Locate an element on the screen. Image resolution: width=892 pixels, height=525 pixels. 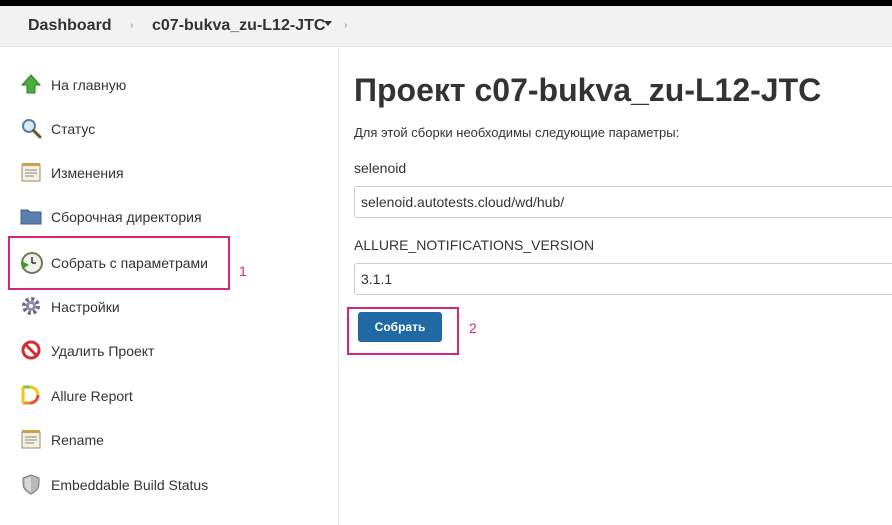
param-input-allure-version is located at coordinates (623, 279).